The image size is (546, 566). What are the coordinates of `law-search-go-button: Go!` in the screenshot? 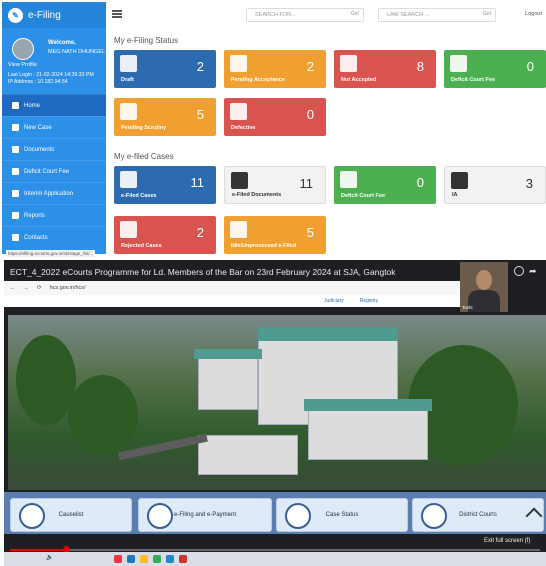 It's located at (487, 14).